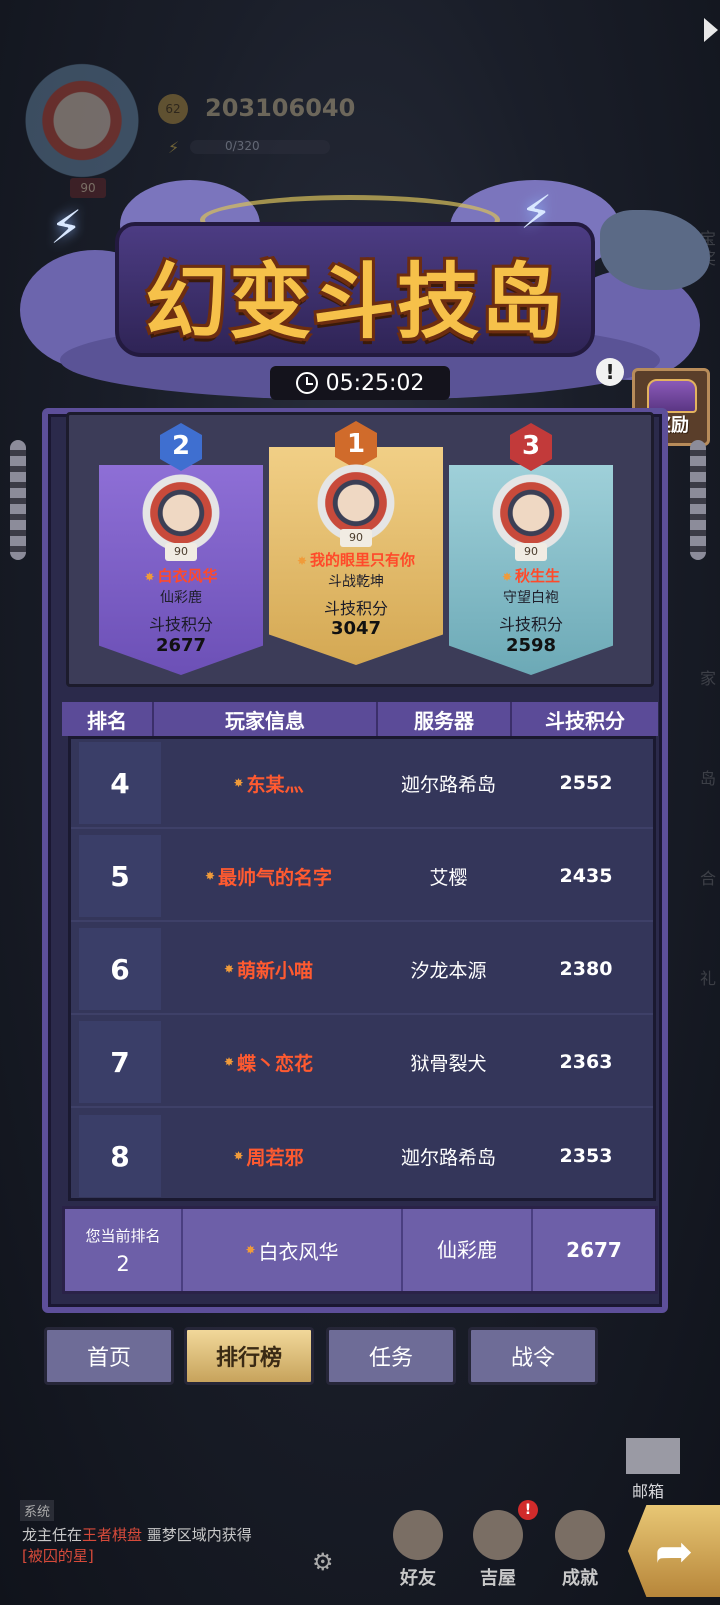 This screenshot has width=720, height=1605. I want to click on energy-value: 0/320, so click(242, 146).